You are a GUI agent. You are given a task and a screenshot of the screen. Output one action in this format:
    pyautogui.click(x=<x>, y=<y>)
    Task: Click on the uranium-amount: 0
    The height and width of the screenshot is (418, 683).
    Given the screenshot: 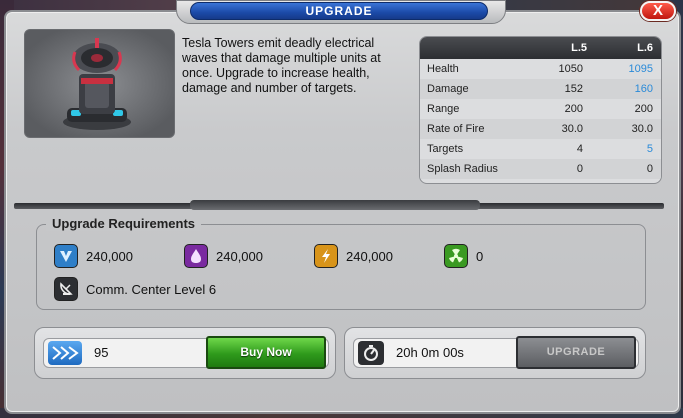 What is the action you would take?
    pyautogui.click(x=480, y=256)
    